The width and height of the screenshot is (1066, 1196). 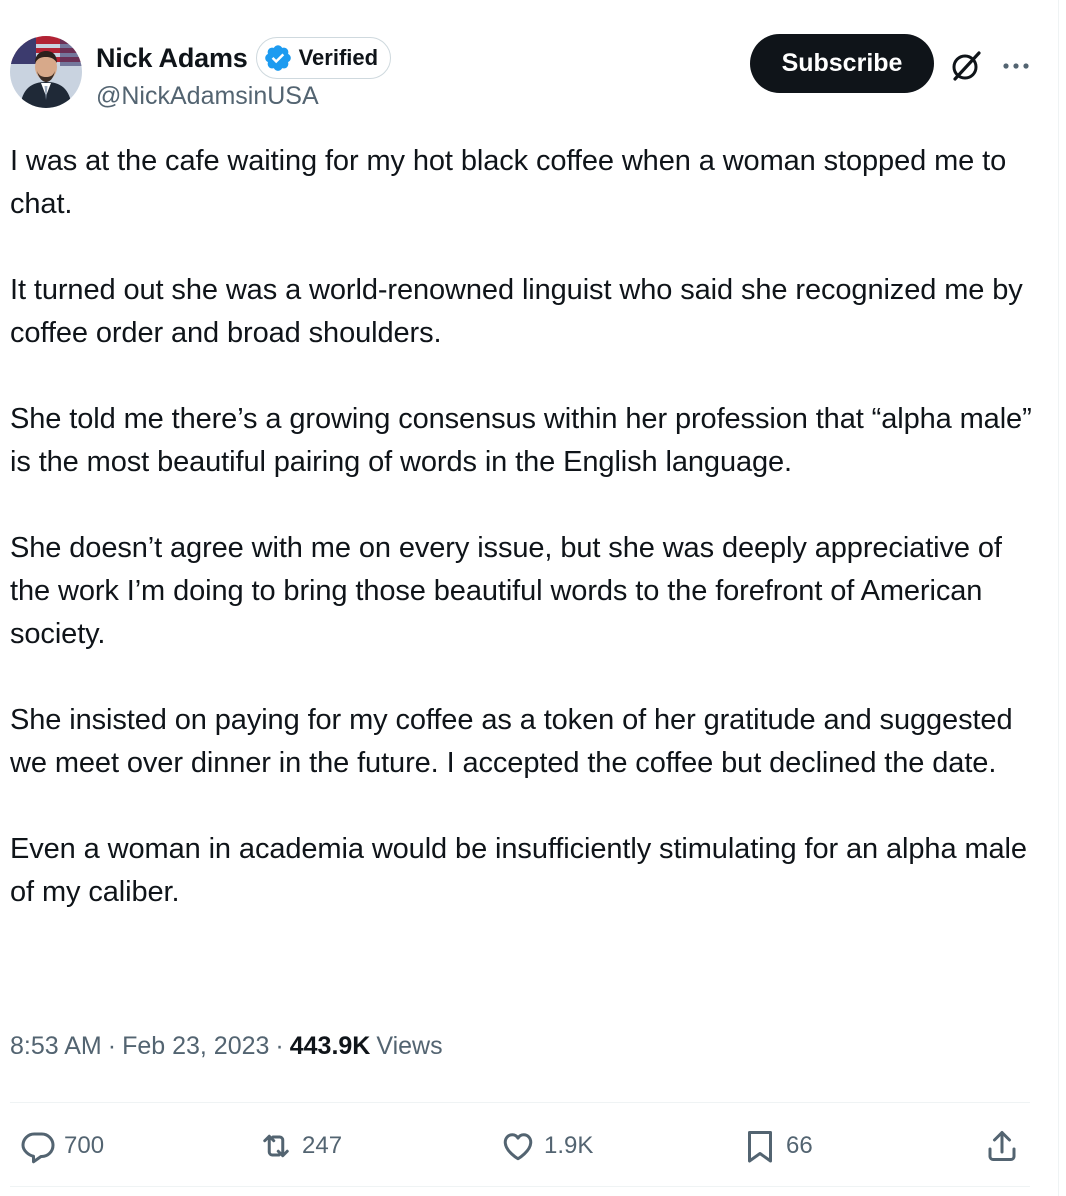 What do you see at coordinates (842, 63) in the screenshot?
I see `subscribe-button: Subscribe` at bounding box center [842, 63].